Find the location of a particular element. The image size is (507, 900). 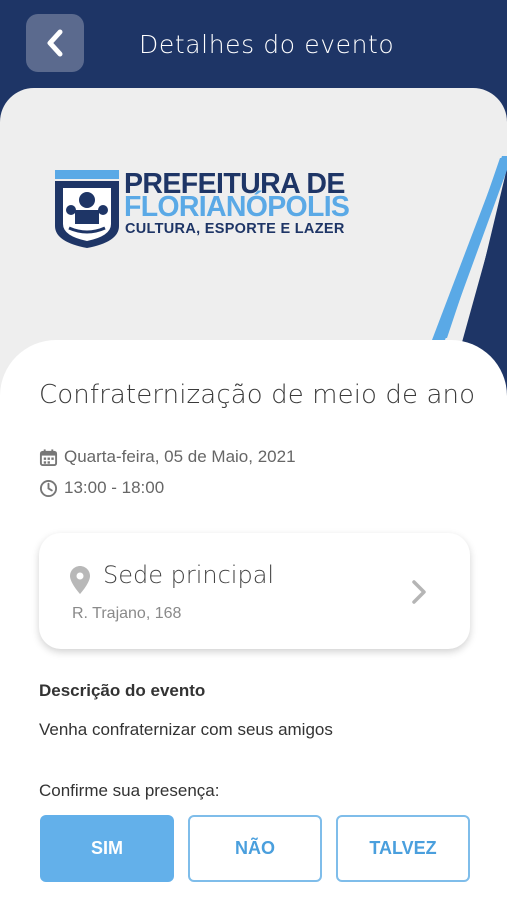

event-title: Confraternização de meio de ano is located at coordinates (257, 395).